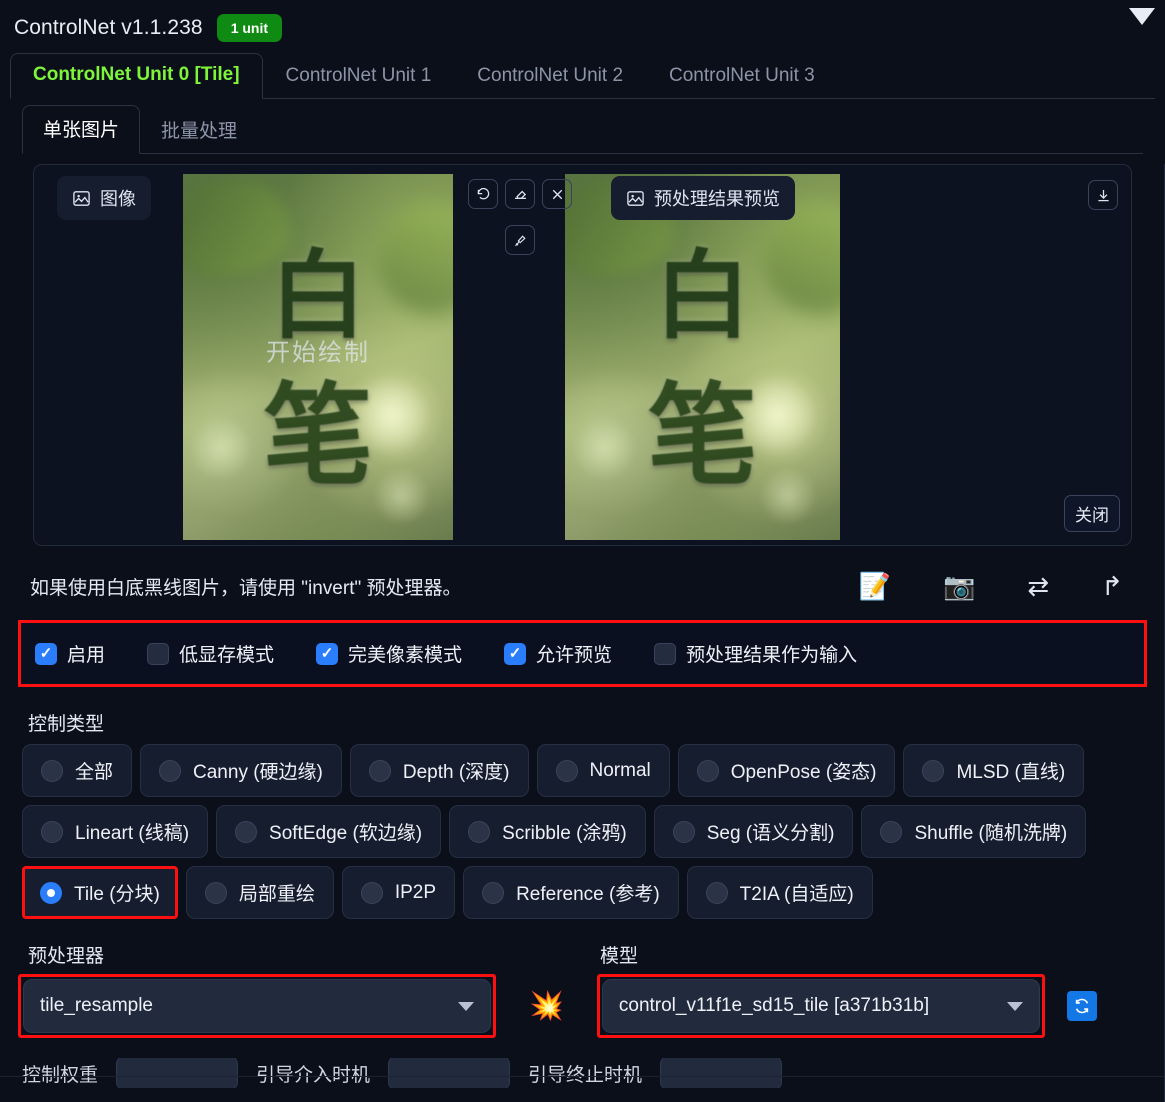  I want to click on radio-shuffle-dot, so click(891, 831).